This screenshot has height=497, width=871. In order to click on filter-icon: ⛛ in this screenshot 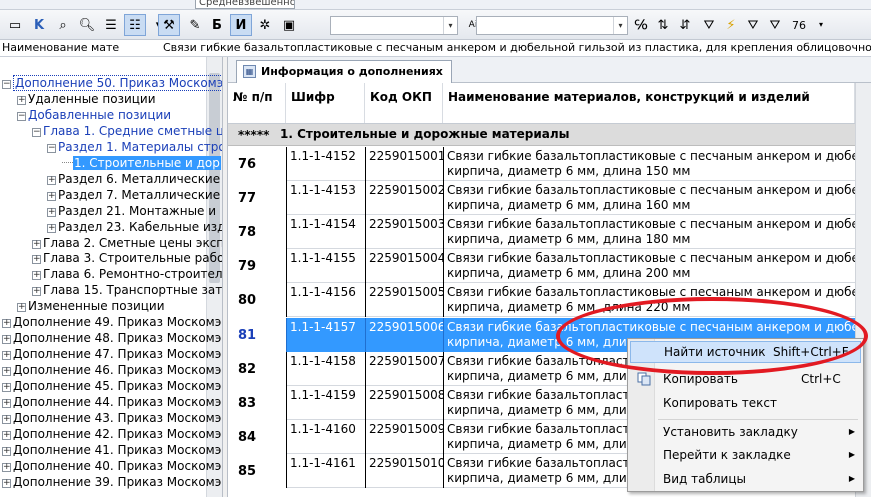, I will do `click(709, 25)`.